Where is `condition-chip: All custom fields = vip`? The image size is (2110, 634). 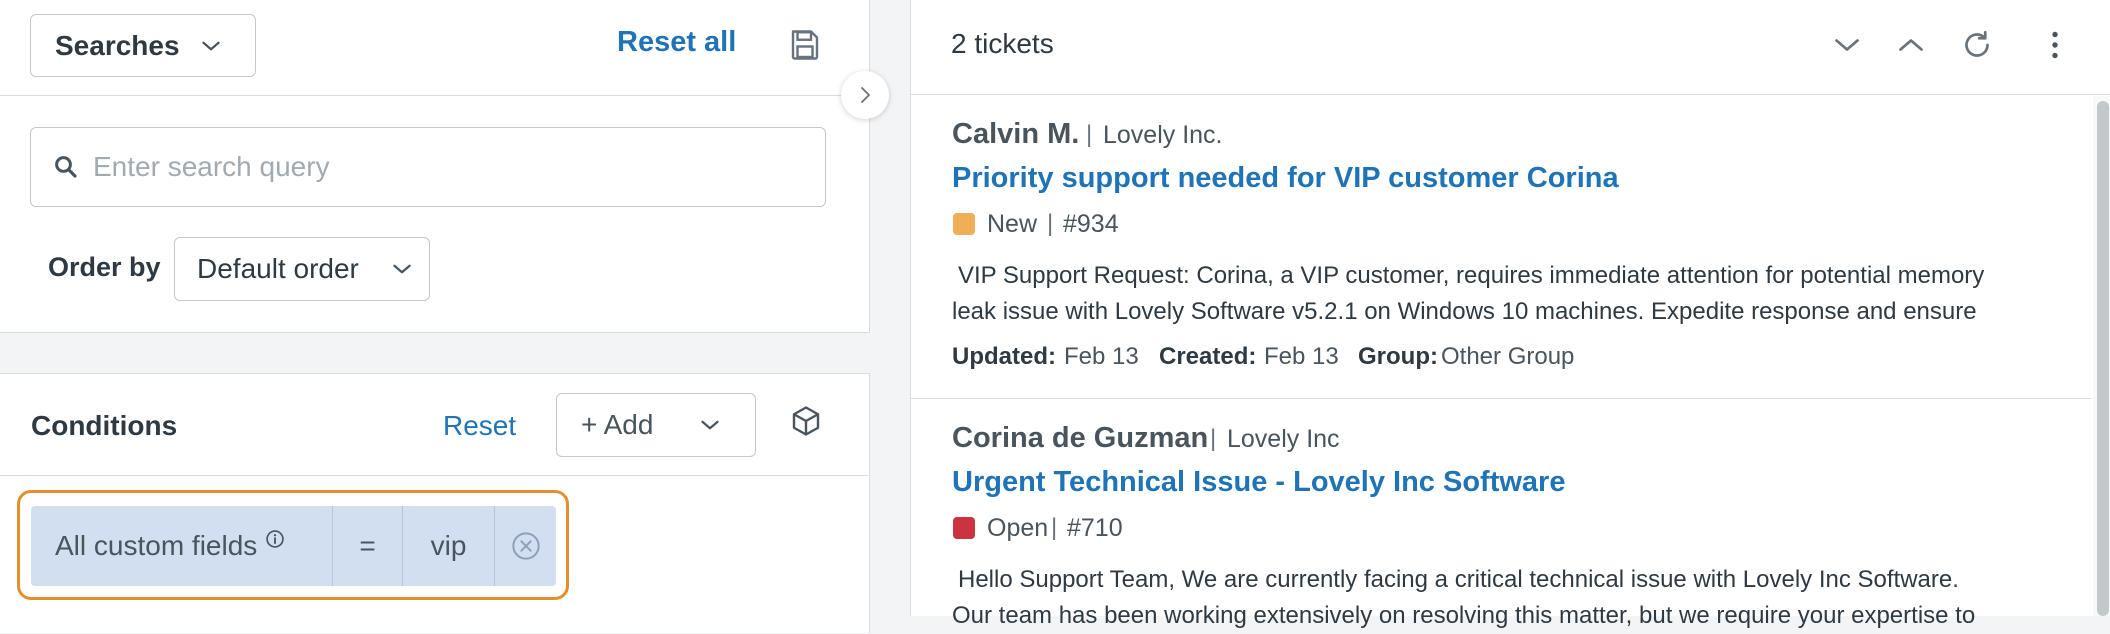
condition-chip: All custom fields = vip is located at coordinates (293, 546).